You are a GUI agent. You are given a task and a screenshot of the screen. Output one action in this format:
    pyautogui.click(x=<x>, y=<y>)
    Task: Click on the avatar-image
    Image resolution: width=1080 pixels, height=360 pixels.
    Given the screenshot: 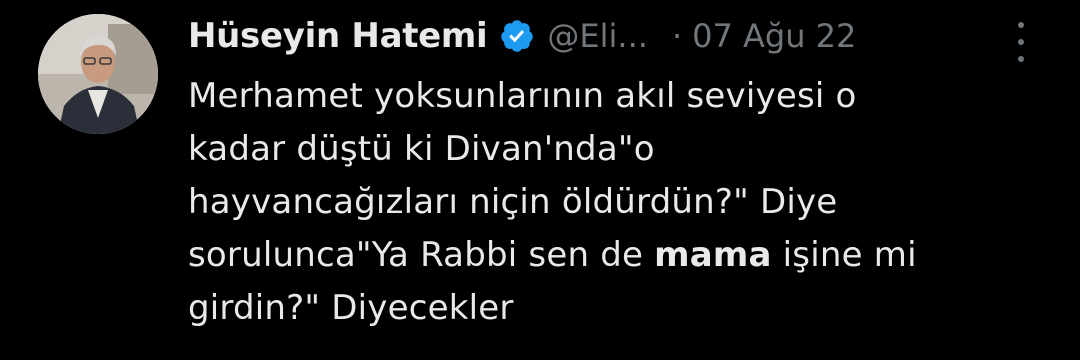 What is the action you would take?
    pyautogui.click(x=98, y=74)
    